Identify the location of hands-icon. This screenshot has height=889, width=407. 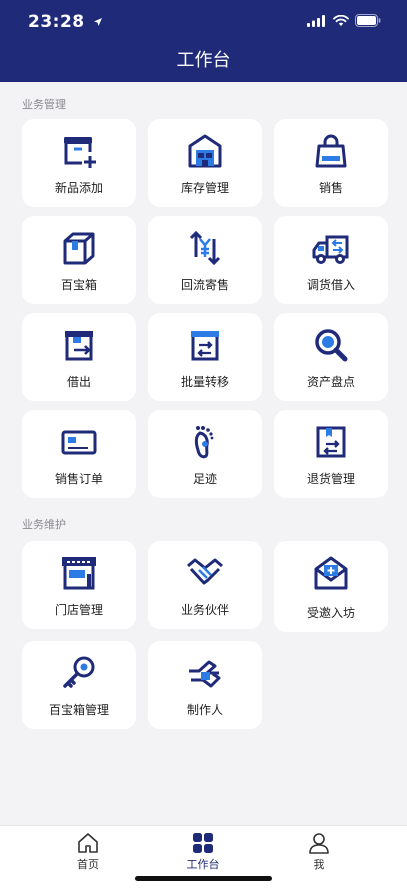
(205, 673).